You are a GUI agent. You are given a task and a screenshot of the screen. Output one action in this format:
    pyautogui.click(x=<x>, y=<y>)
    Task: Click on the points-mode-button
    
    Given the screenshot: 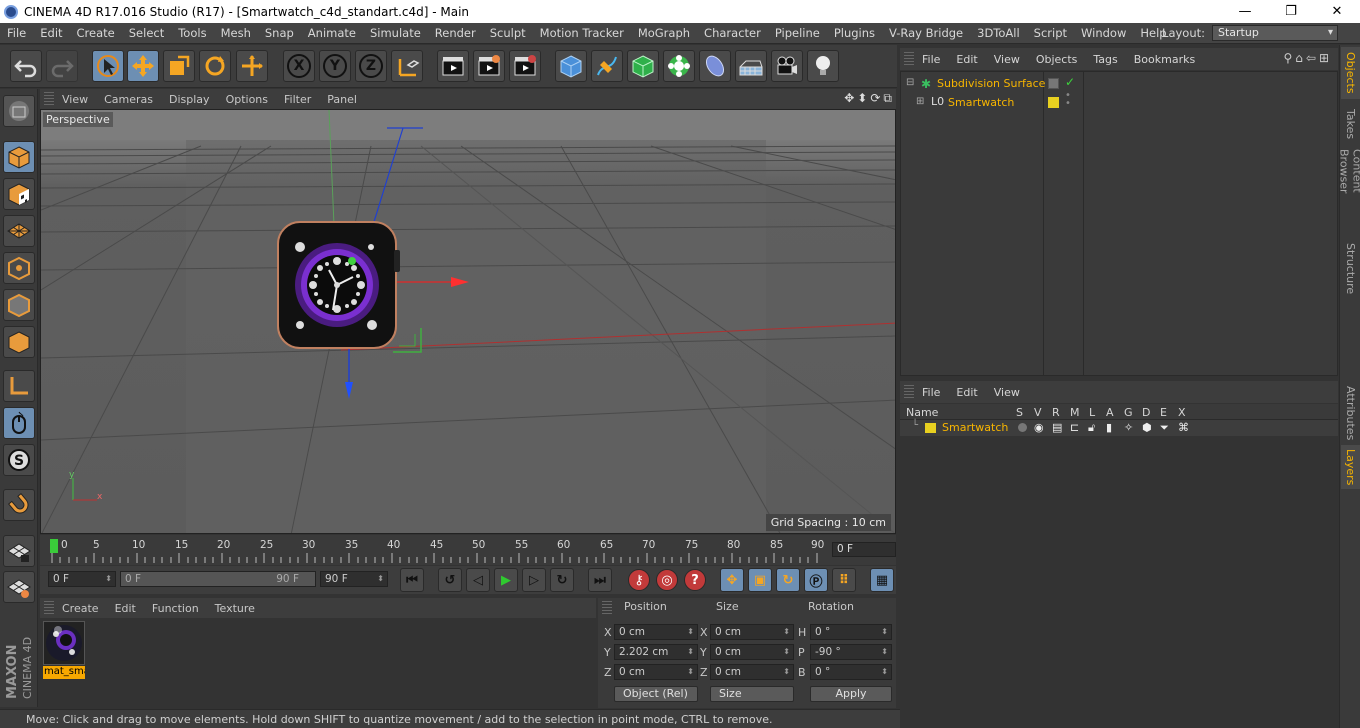 What is the action you would take?
    pyautogui.click(x=19, y=268)
    